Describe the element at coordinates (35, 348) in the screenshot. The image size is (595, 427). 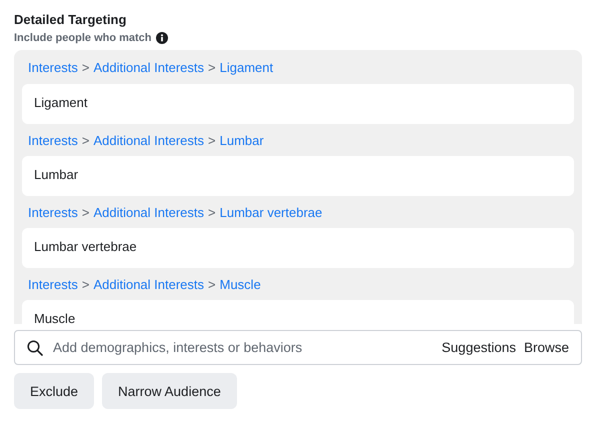
I see `search-icon` at that location.